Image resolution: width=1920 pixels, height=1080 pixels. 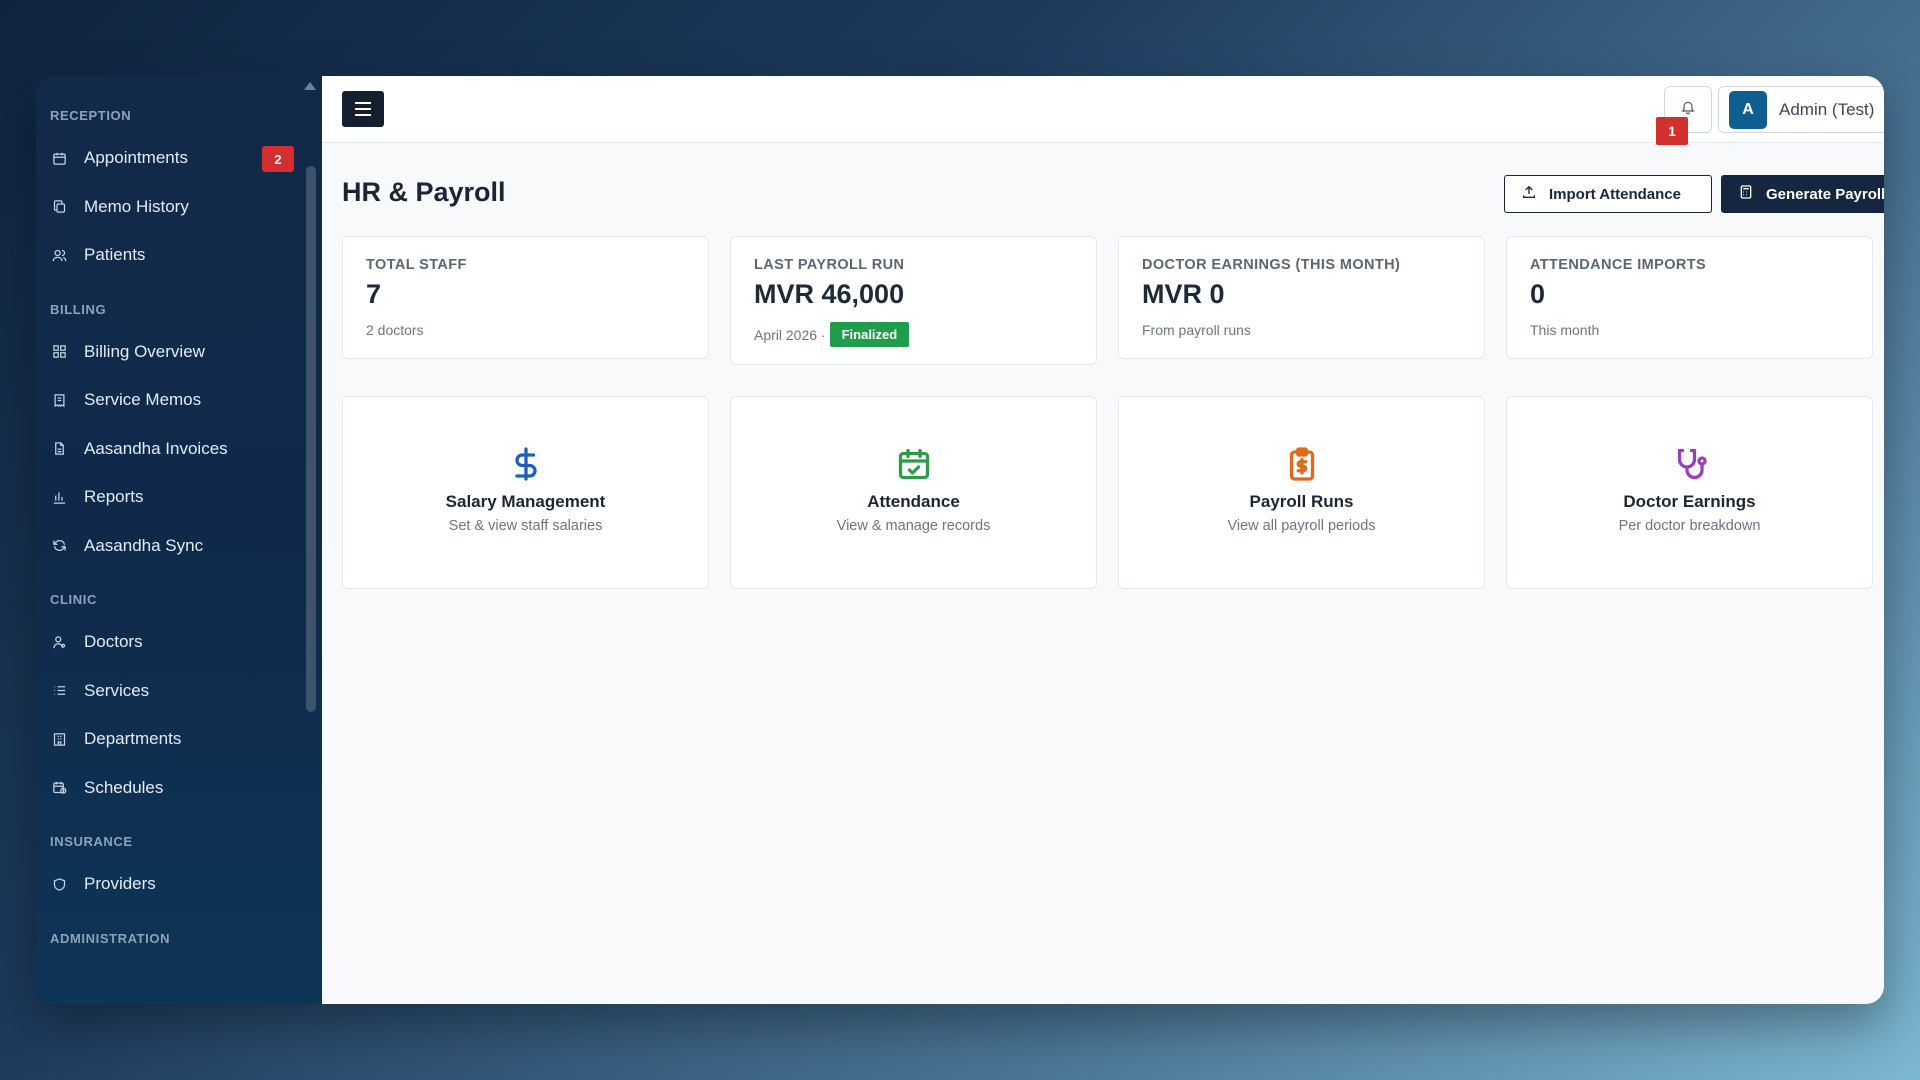 I want to click on card-subtitle: View & manage records, so click(x=913, y=526).